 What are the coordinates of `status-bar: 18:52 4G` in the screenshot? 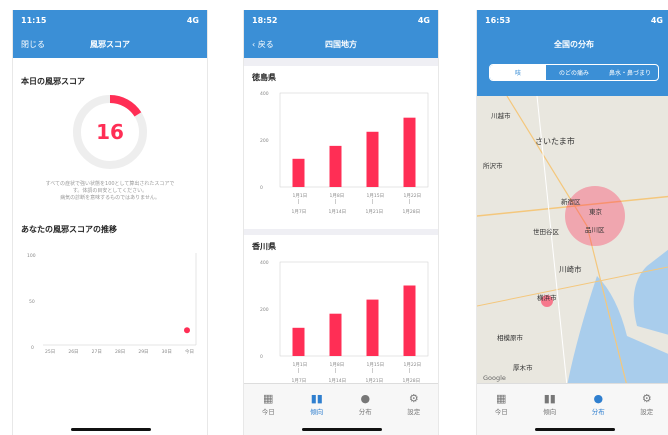 It's located at (341, 20).